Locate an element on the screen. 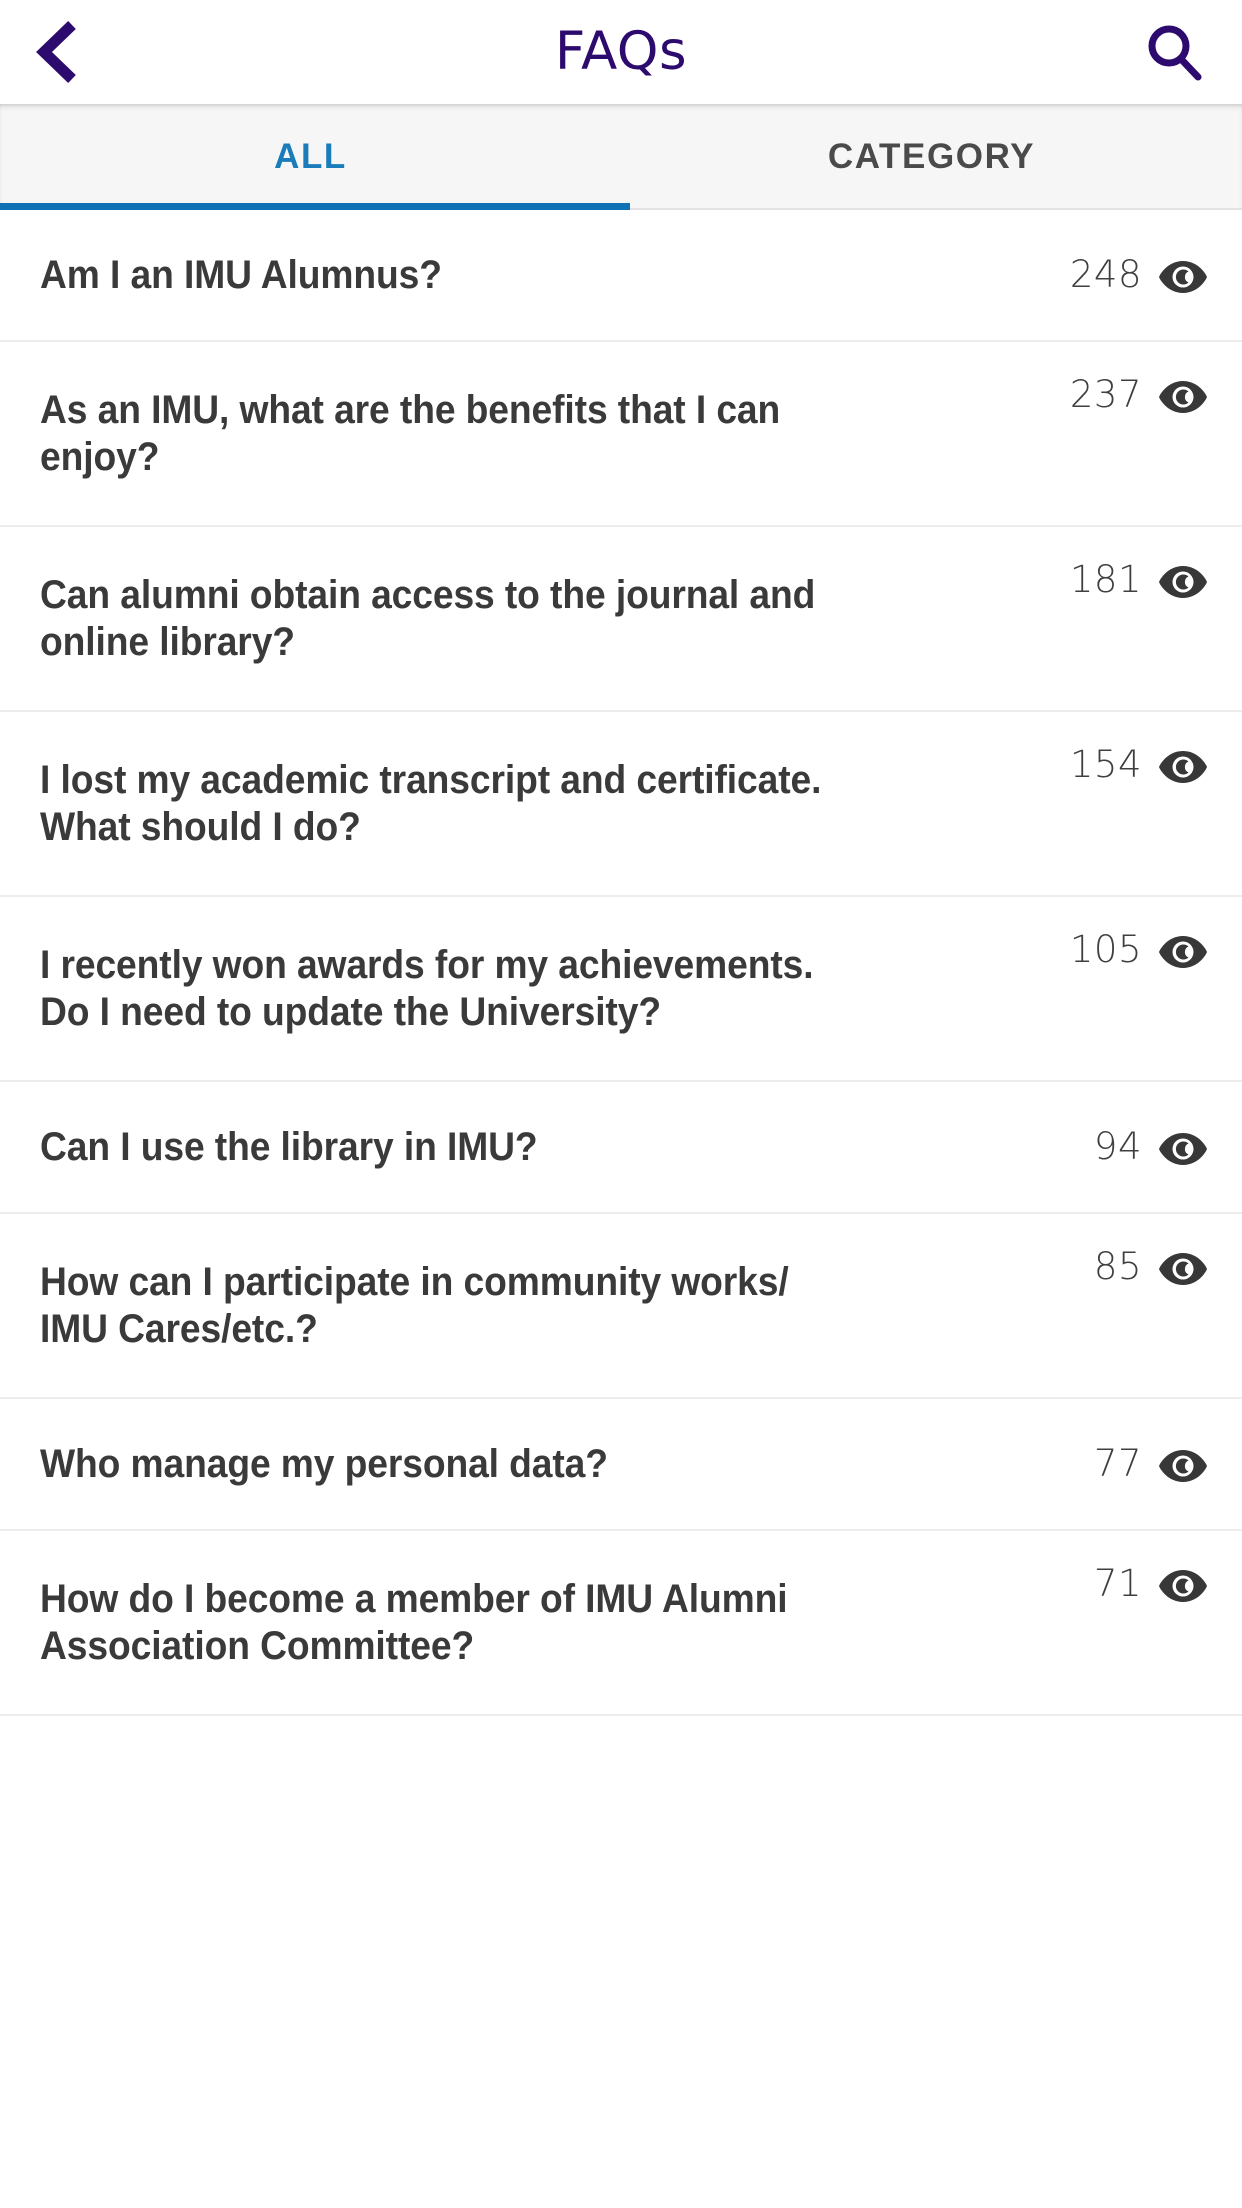 This screenshot has height=2208, width=1242. faq-views: 85 is located at coordinates (1151, 1250).